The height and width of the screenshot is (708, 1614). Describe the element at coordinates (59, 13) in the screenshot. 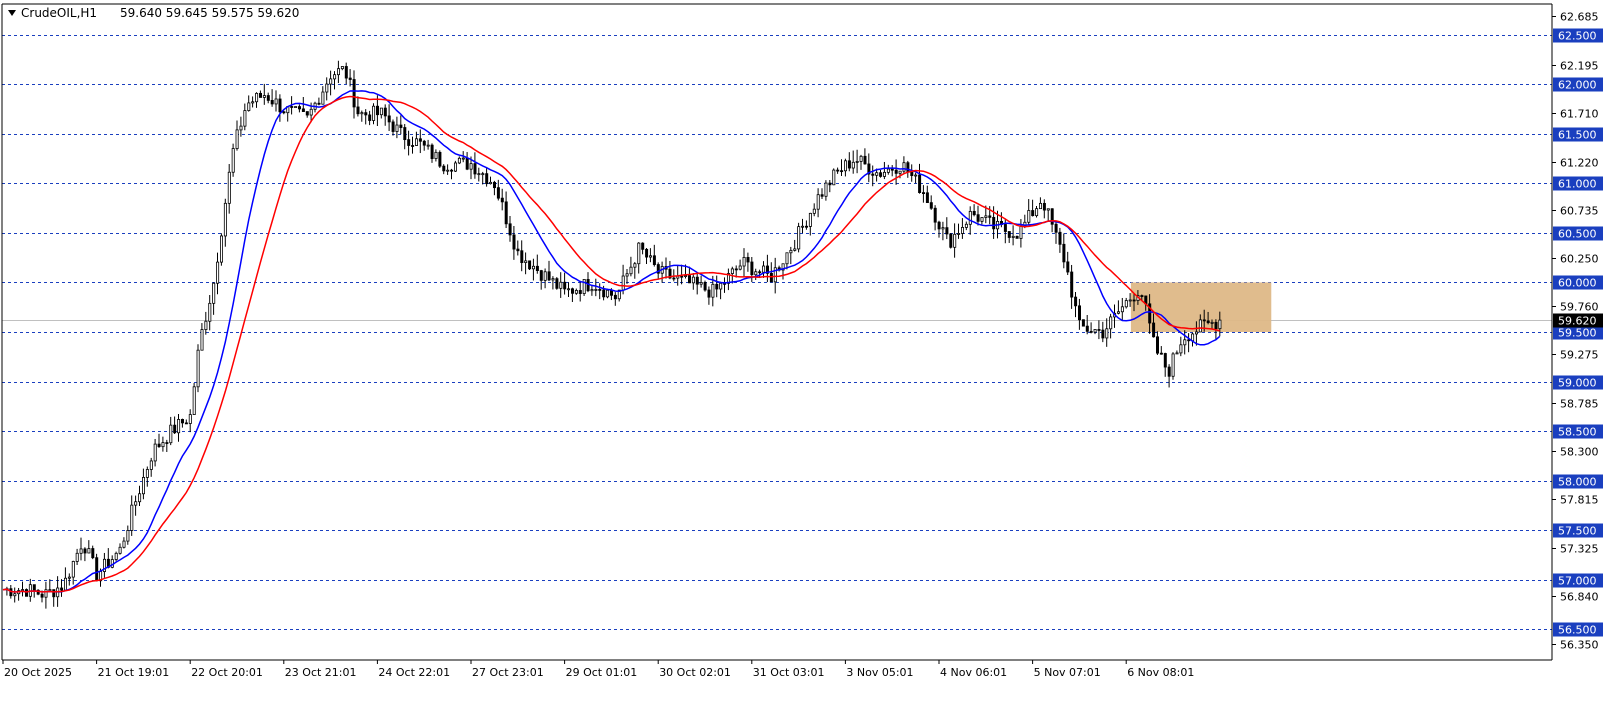

I see `symbol-label: CrudeOIL,H1` at that location.